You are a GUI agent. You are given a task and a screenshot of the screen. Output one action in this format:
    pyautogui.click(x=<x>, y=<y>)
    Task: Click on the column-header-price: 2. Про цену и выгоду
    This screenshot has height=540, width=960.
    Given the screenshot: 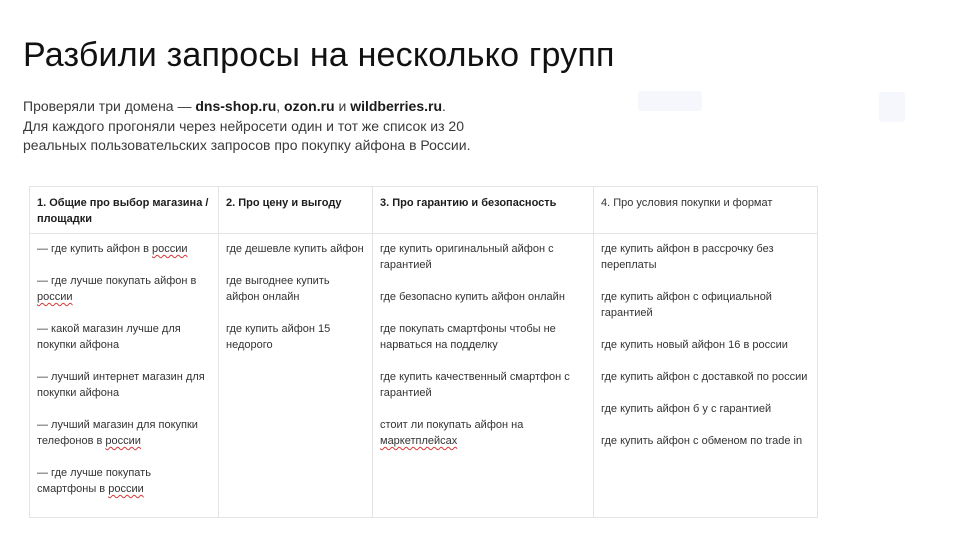 What is the action you would take?
    pyautogui.click(x=295, y=210)
    